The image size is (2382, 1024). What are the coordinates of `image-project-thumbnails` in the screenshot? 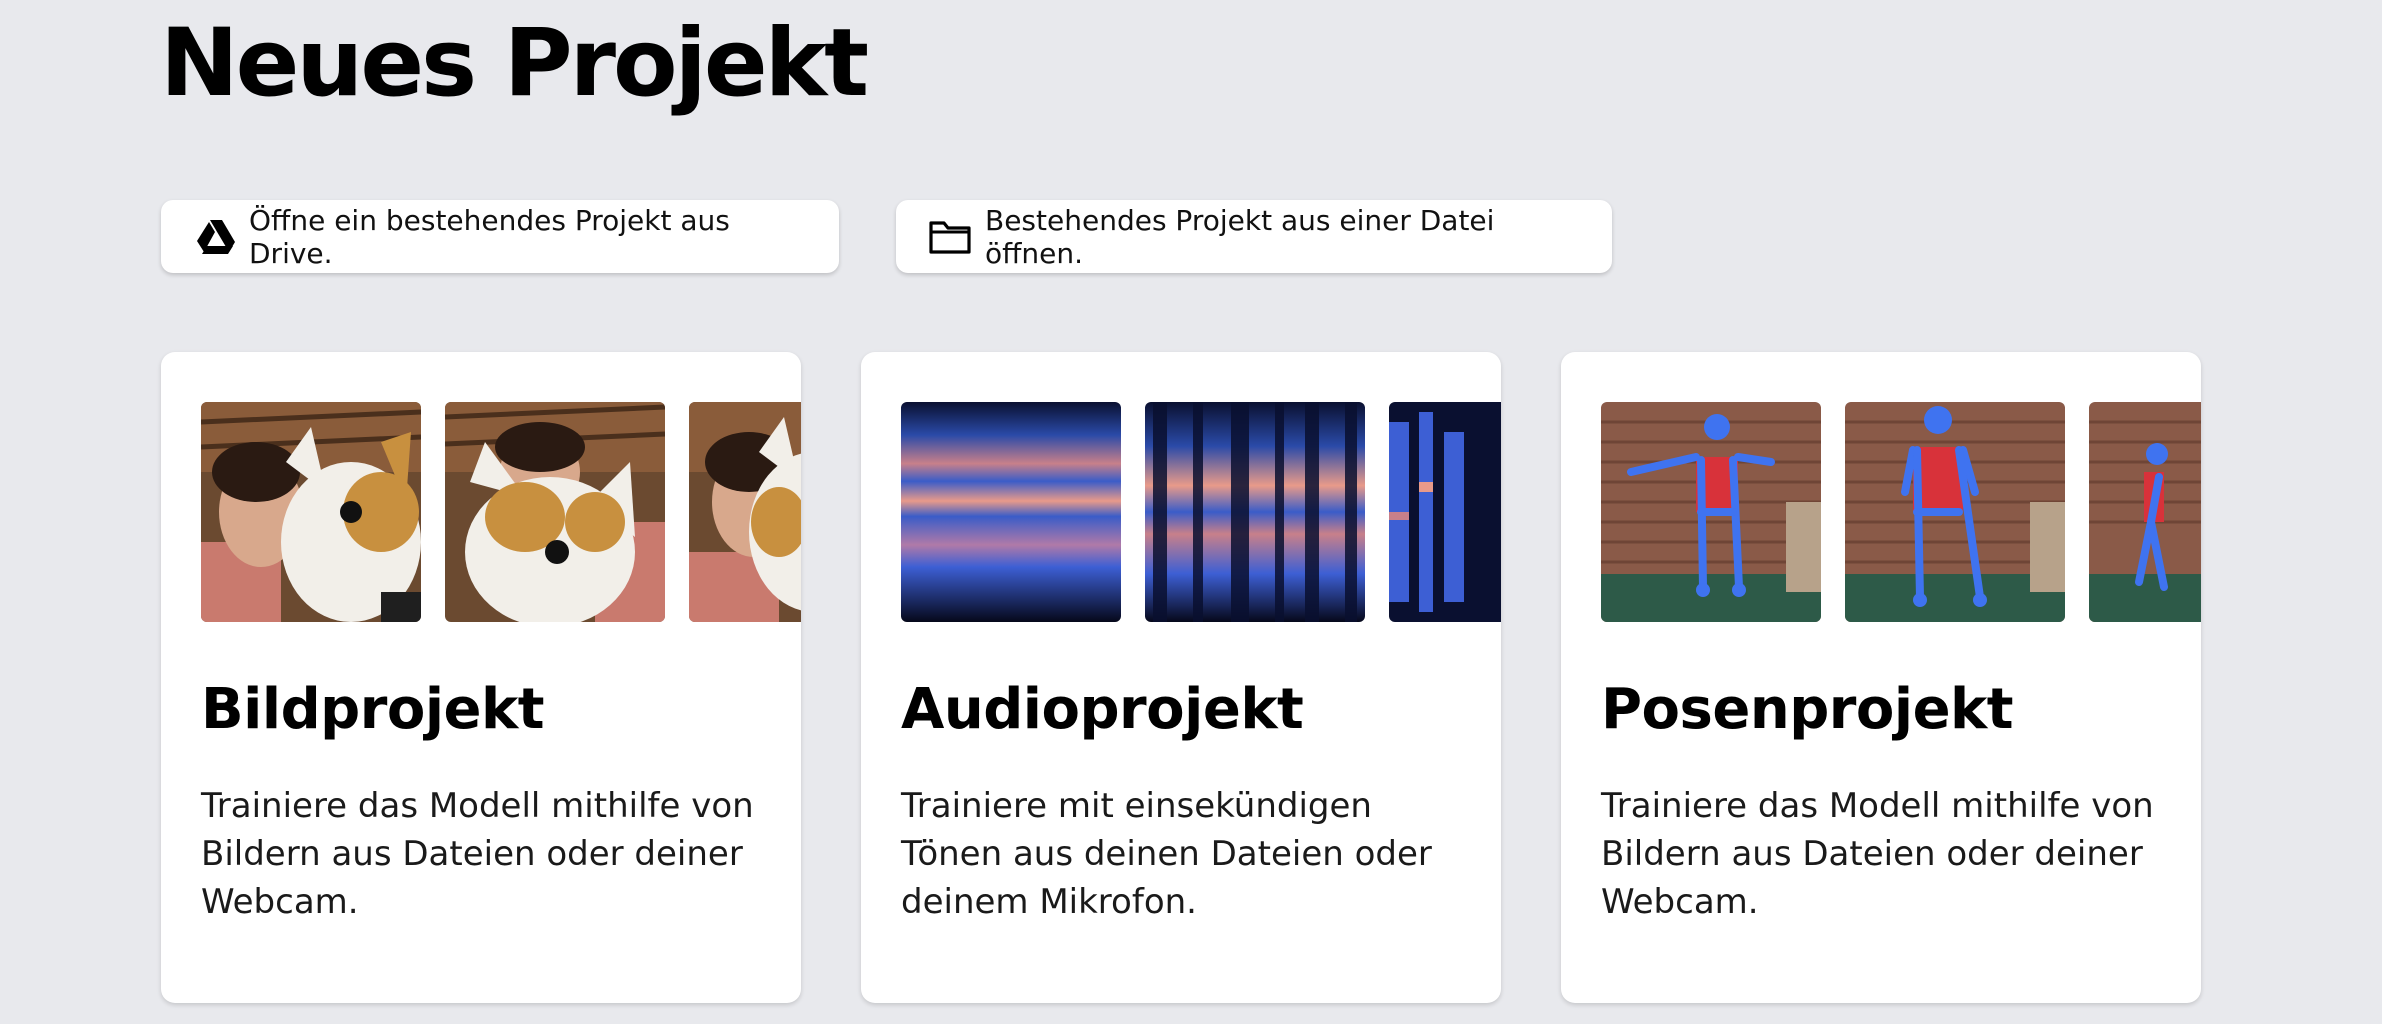 It's located at (501, 512).